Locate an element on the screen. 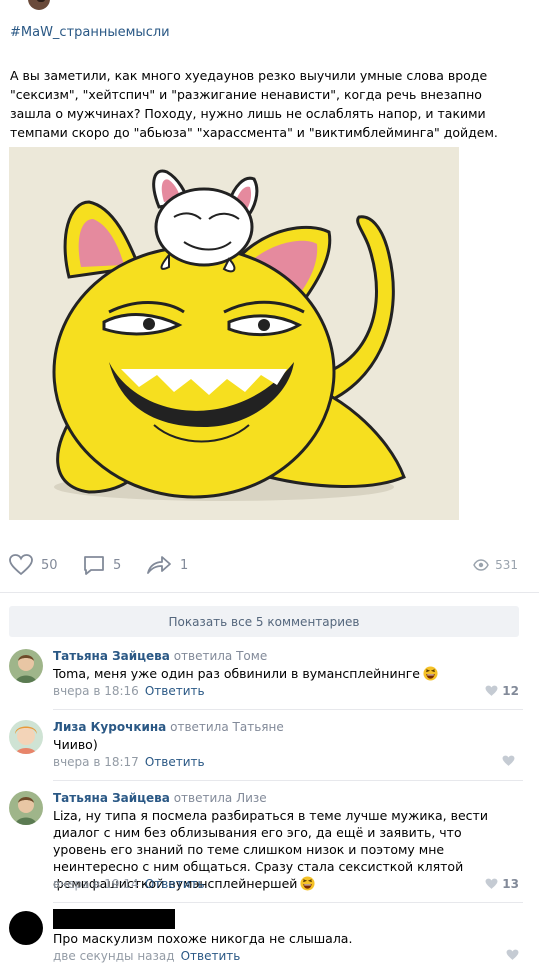  comment-like-button: 13 is located at coordinates (502, 884).